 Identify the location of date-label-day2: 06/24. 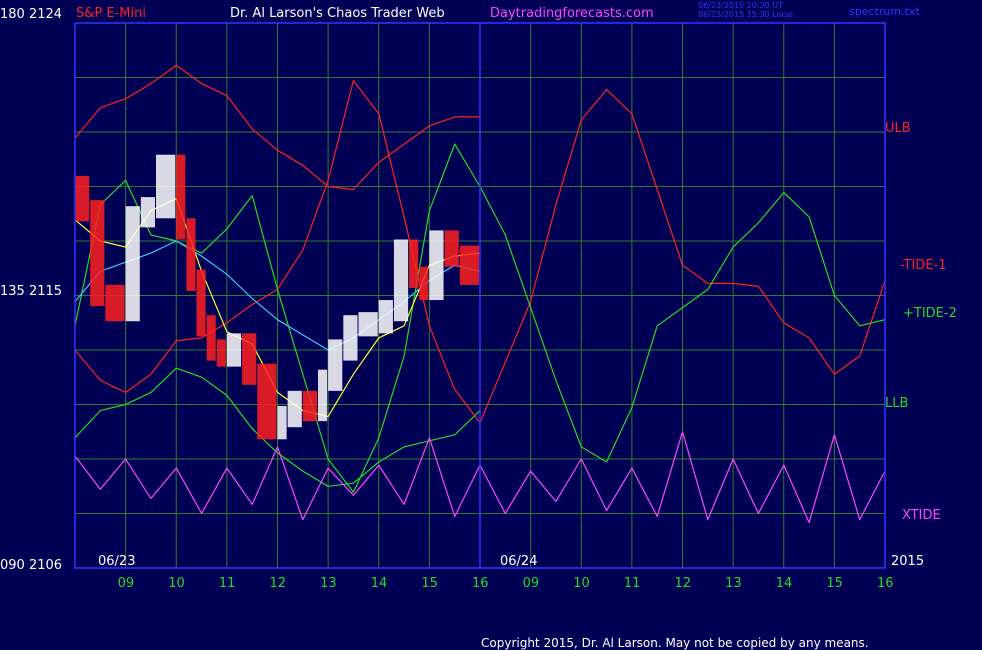
(519, 561).